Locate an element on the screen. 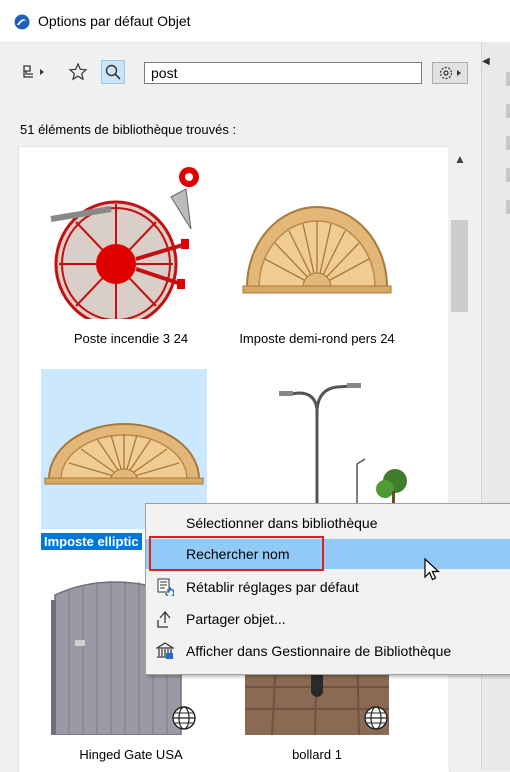 This screenshot has height=772, width=510. scroll-up-icon: ▲ is located at coordinates (460, 159).